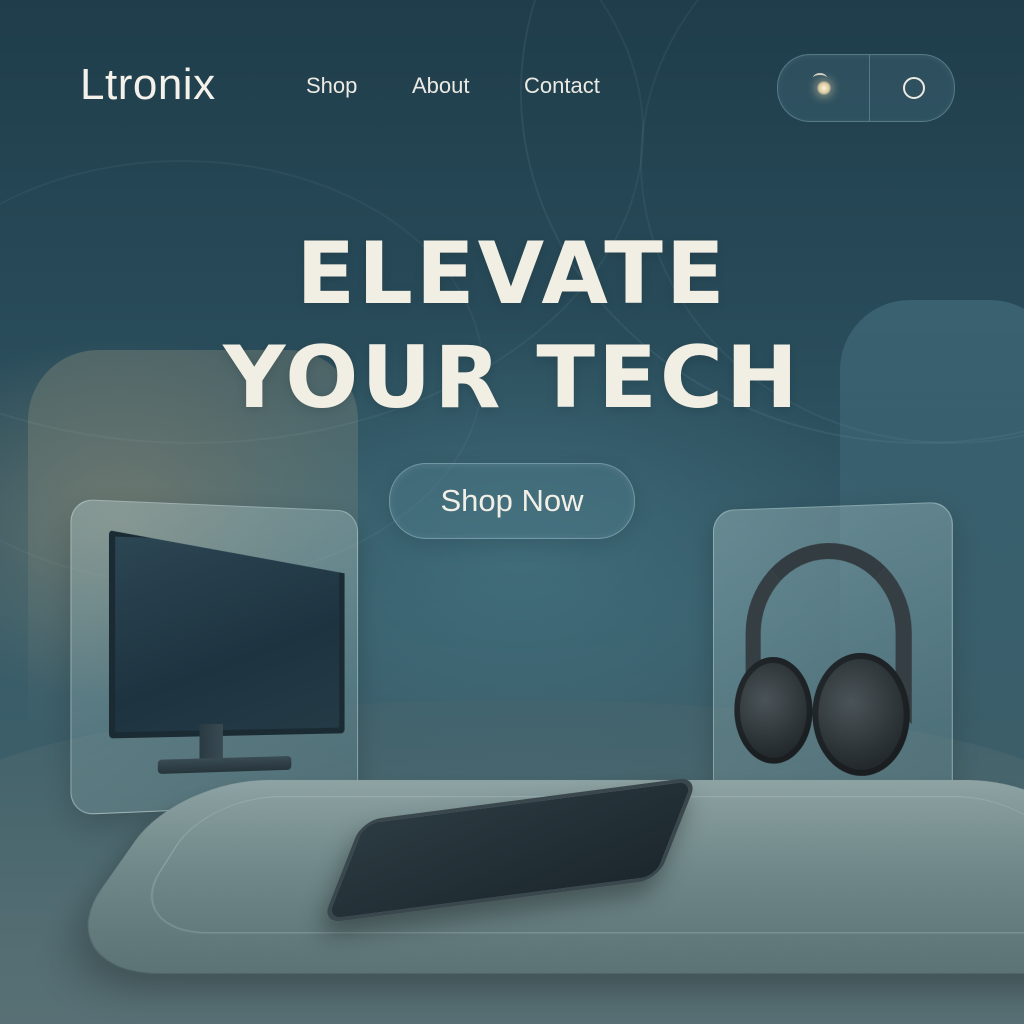 This screenshot has height=1024, width=1024. I want to click on light-mode-button, so click(914, 88).